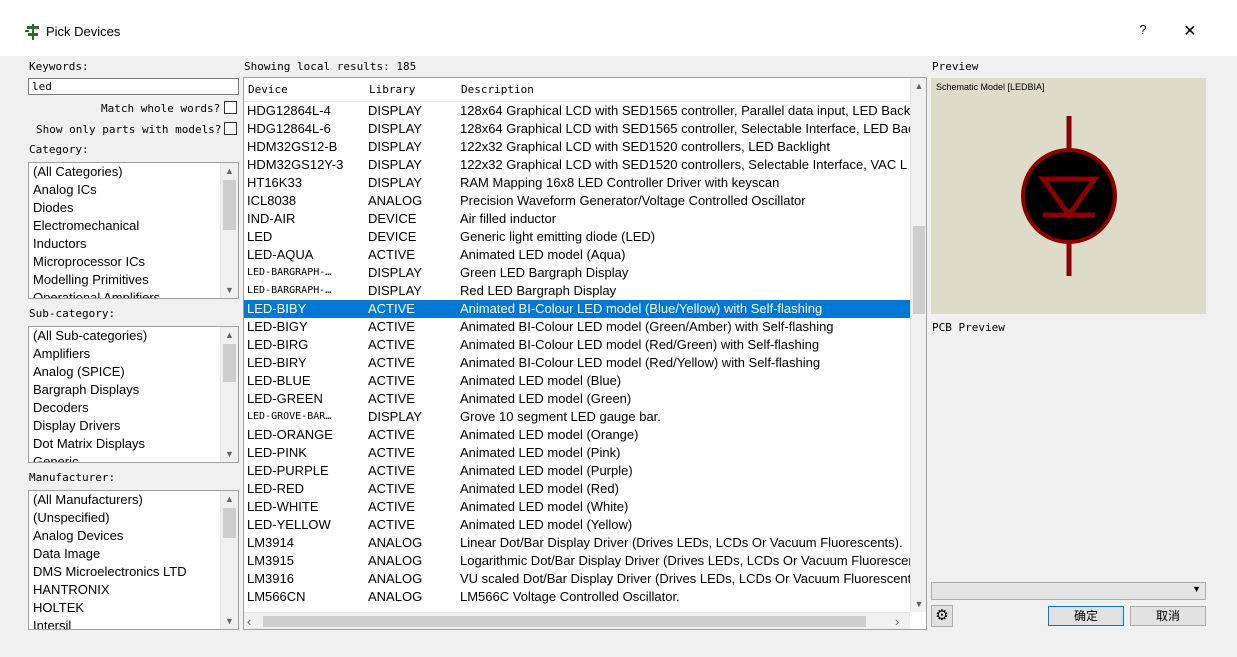 The height and width of the screenshot is (657, 1237). Describe the element at coordinates (124, 623) in the screenshot. I see `list-item: Intersil` at that location.